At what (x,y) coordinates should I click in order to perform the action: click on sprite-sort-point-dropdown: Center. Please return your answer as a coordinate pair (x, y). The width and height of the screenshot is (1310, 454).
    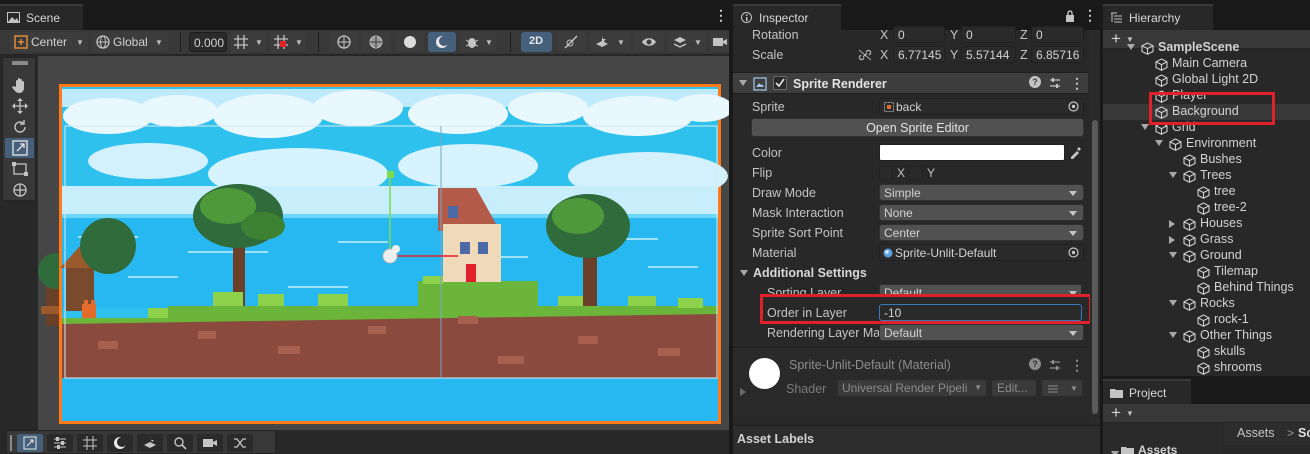
    Looking at the image, I should click on (981, 232).